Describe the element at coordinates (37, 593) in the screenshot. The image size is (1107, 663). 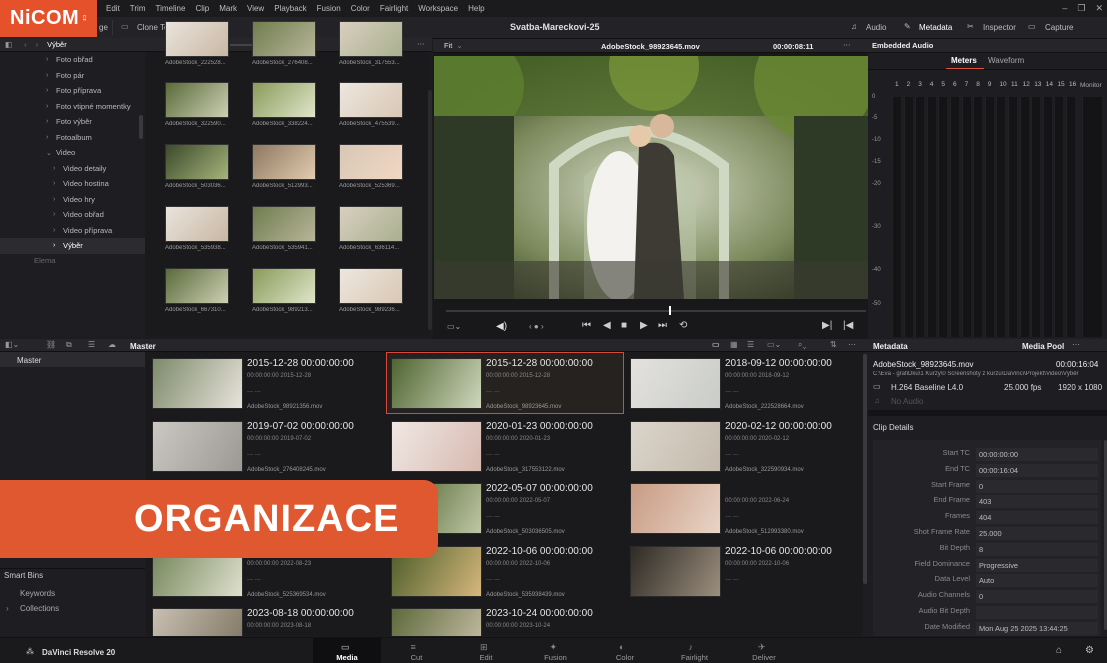
I see `smart-bin-keywords: Keywords` at that location.